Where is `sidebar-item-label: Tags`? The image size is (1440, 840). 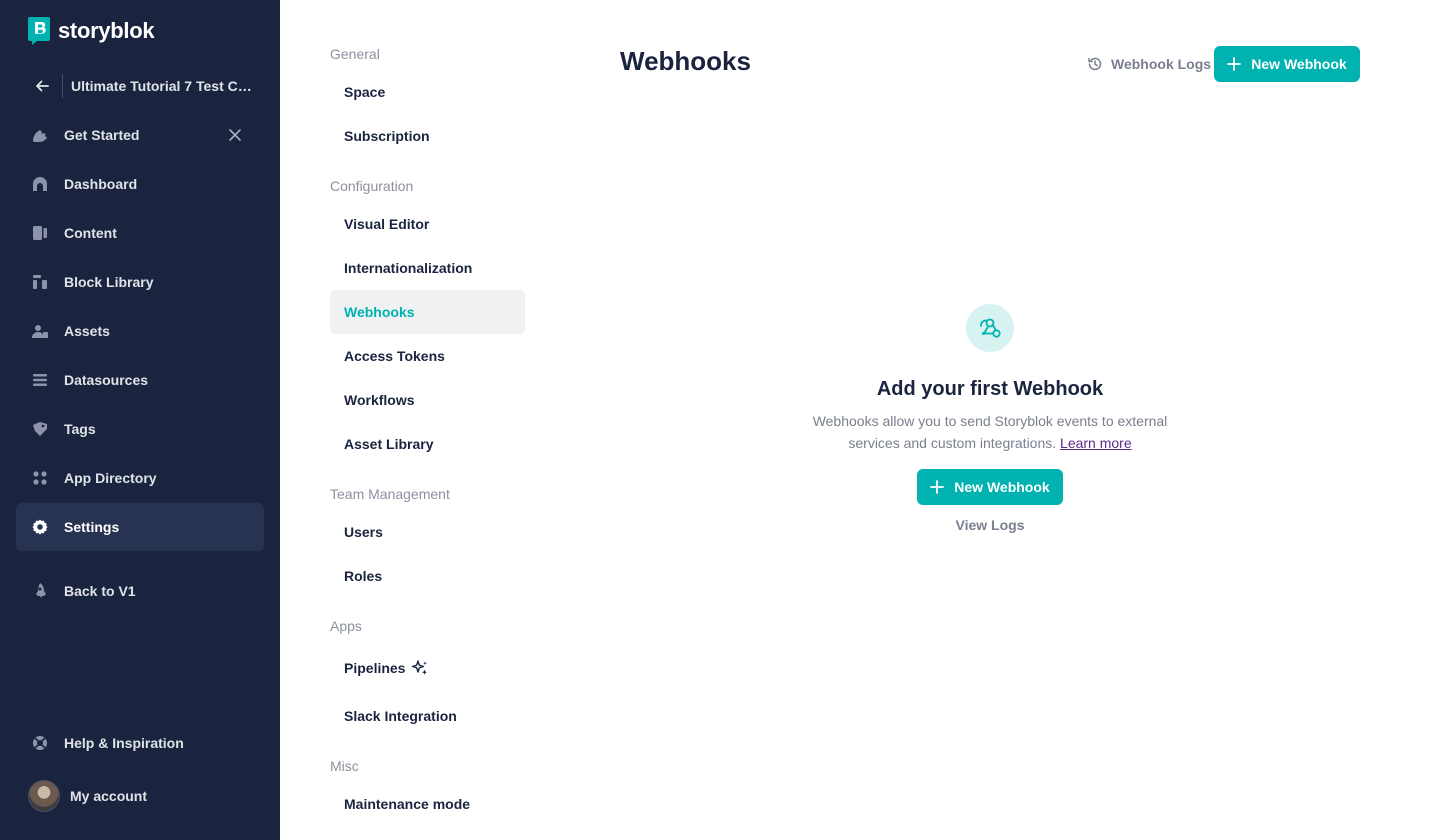 sidebar-item-label: Tags is located at coordinates (80, 429).